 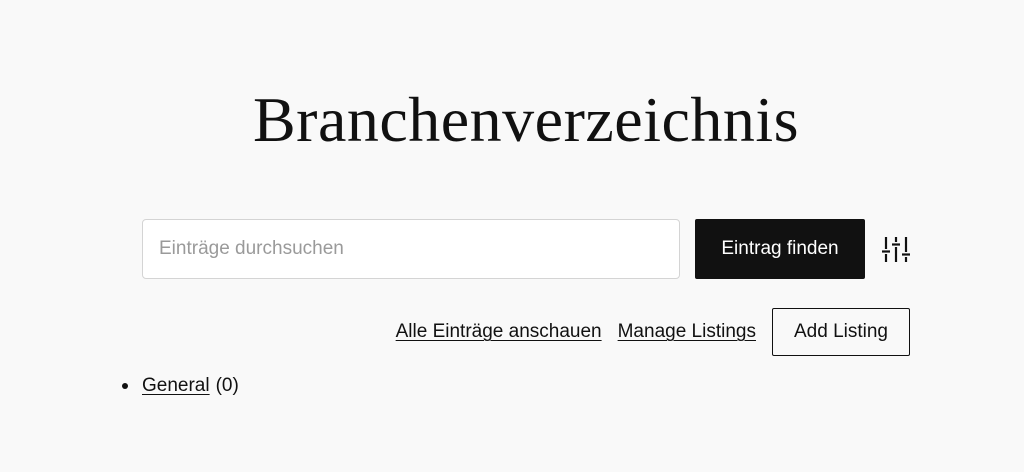 What do you see at coordinates (780, 249) in the screenshot?
I see `find-listing-button: Eintrag finden` at bounding box center [780, 249].